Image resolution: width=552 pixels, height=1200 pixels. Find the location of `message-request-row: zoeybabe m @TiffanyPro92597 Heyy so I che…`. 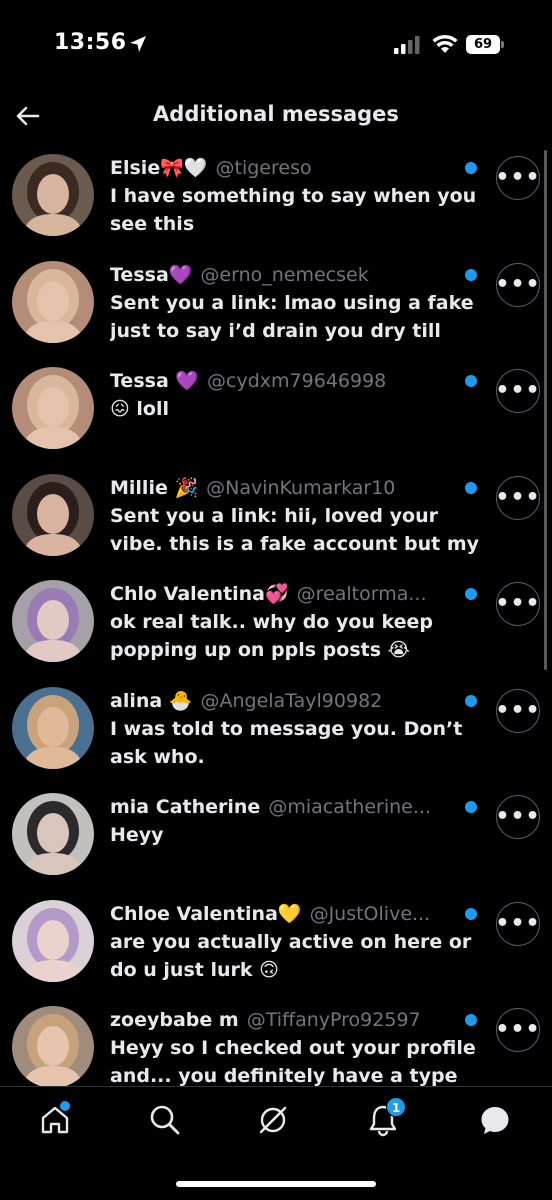

message-request-row: zoeybabe m @TiffanyPro92597 Heyy so I che… is located at coordinates (276, 1044).